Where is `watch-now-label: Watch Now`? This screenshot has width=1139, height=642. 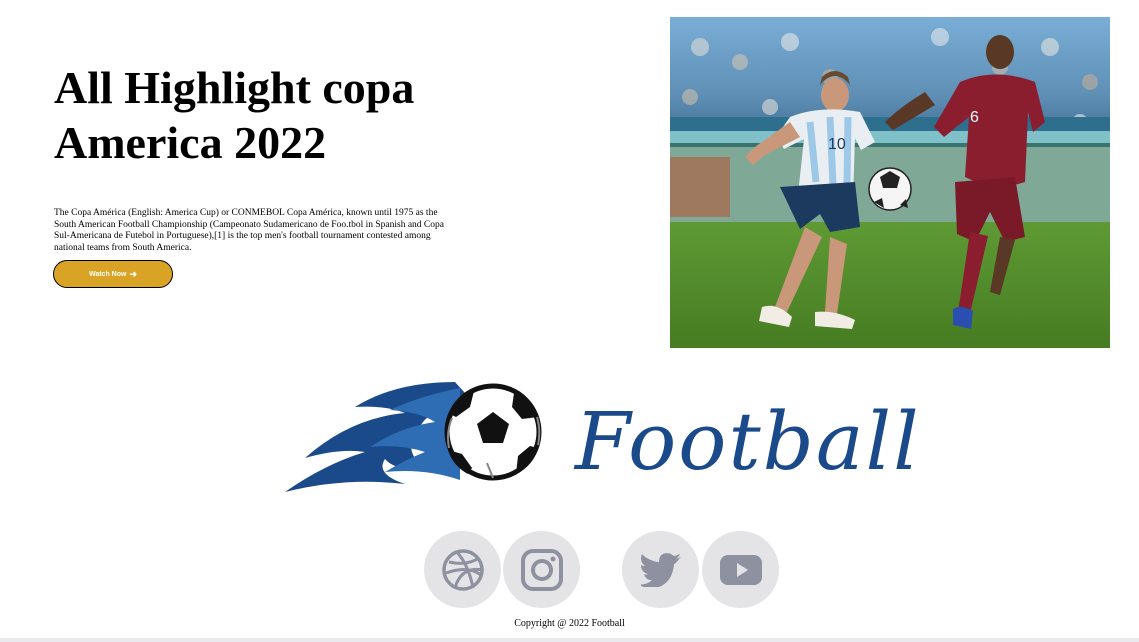
watch-now-label: Watch Now is located at coordinates (107, 274).